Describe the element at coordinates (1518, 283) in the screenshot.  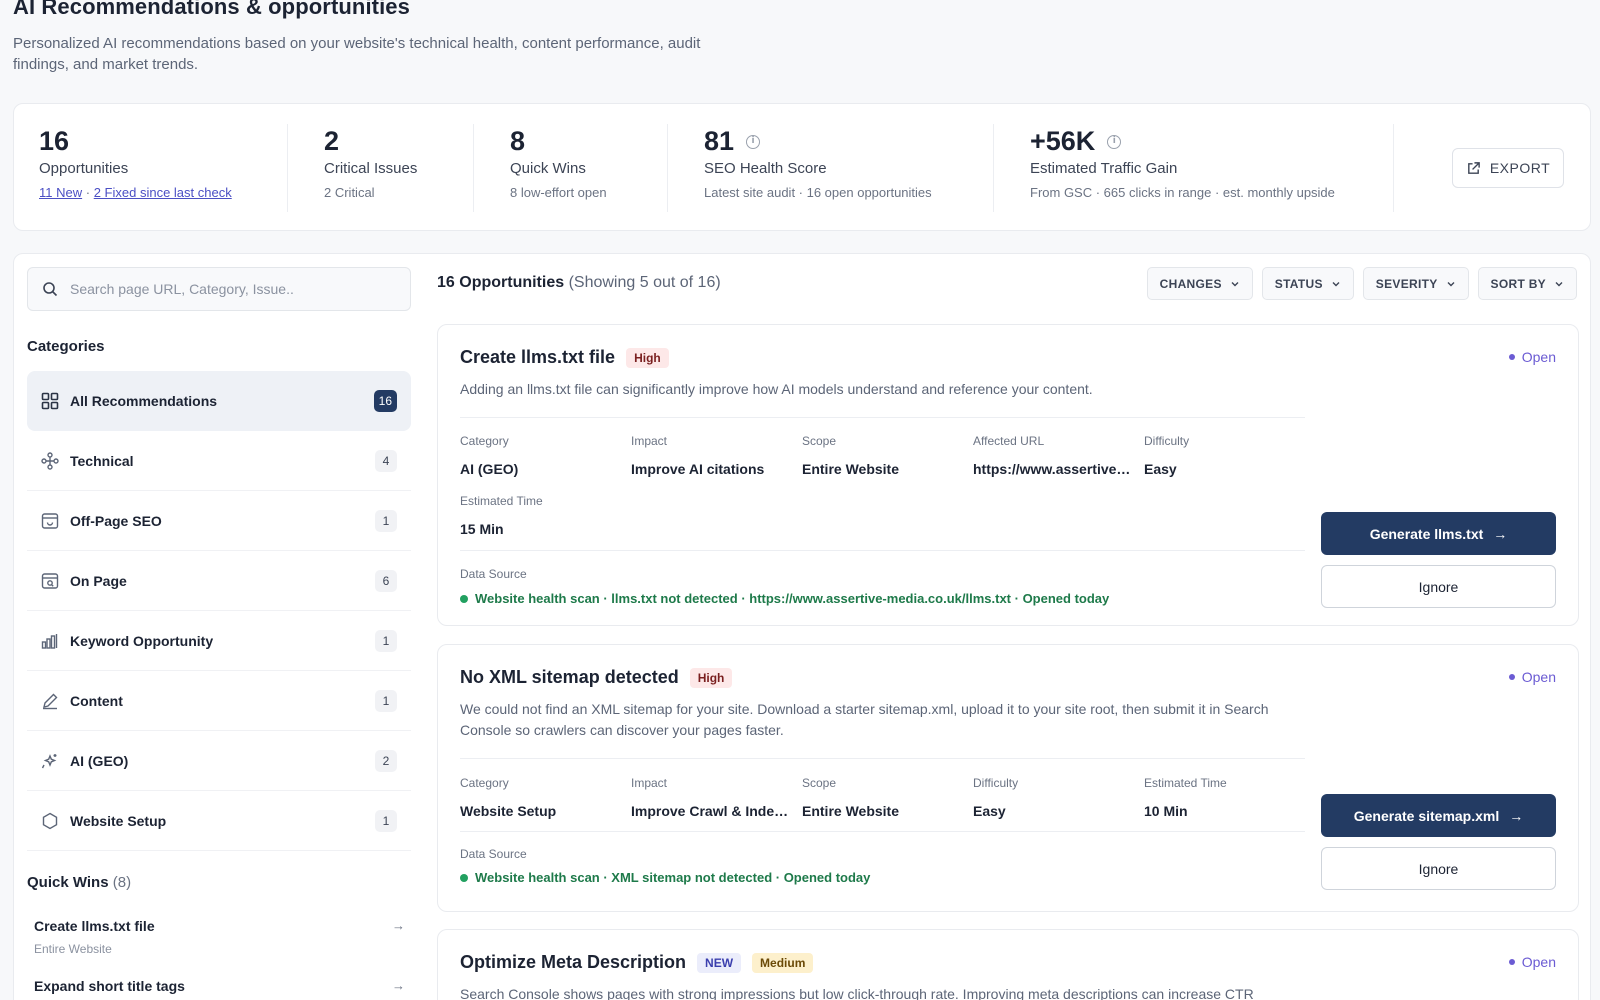
I see `filter-label: SORT BY` at that location.